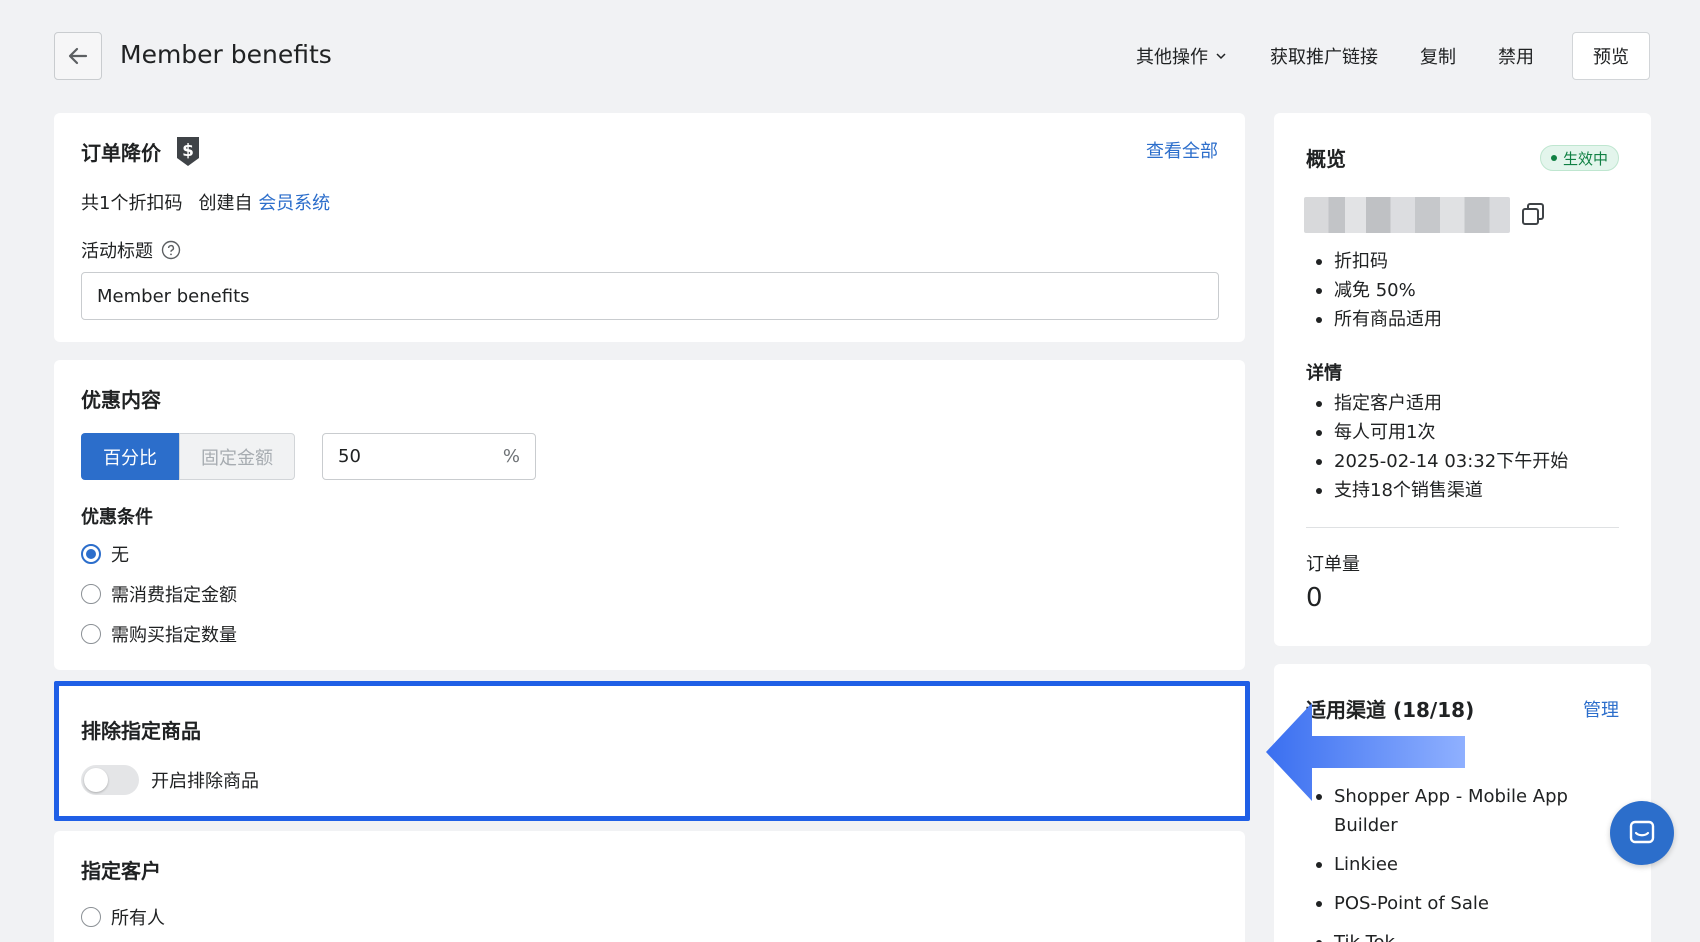 This screenshot has height=942, width=1700. I want to click on orders-label: 订单量, so click(1333, 564).